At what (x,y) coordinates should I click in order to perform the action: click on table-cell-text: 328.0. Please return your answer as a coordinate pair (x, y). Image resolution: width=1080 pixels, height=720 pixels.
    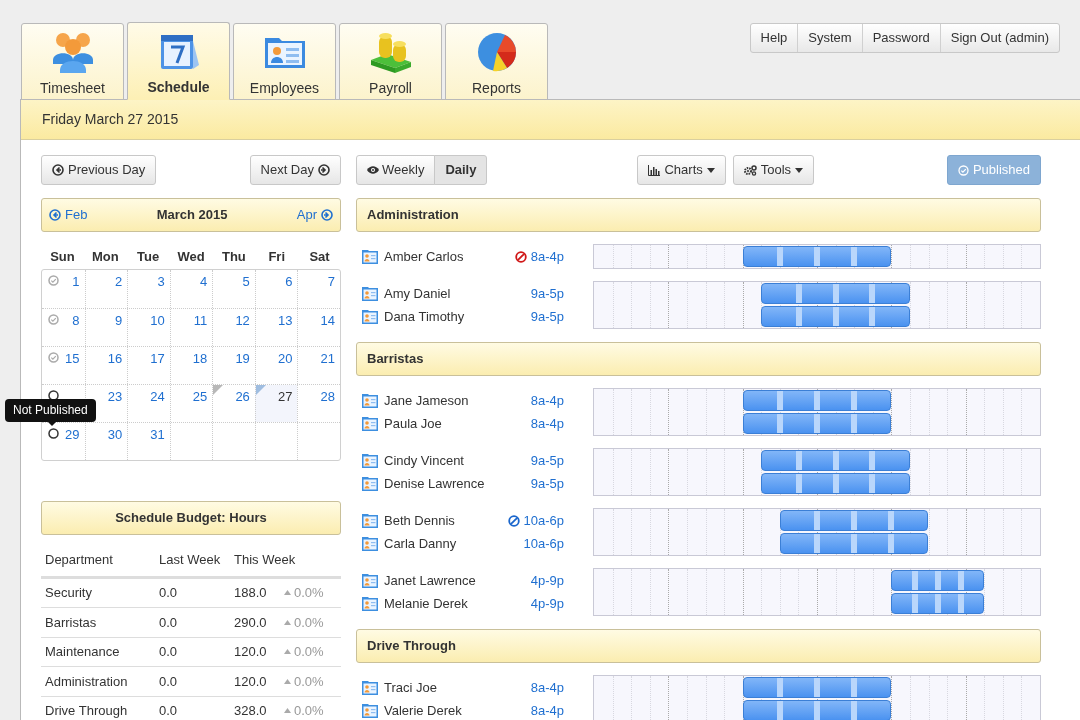
    Looking at the image, I should click on (250, 711).